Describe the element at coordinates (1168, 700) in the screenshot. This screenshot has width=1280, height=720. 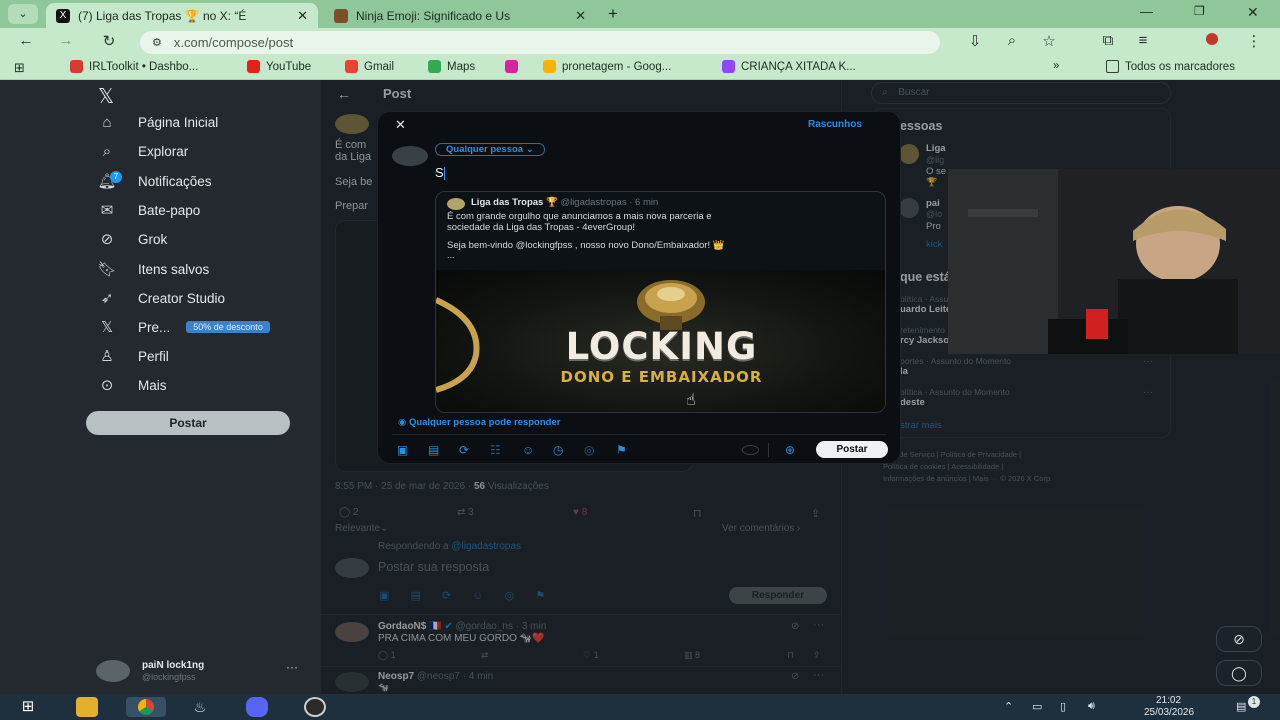
I see `clock-time: 21:02` at that location.